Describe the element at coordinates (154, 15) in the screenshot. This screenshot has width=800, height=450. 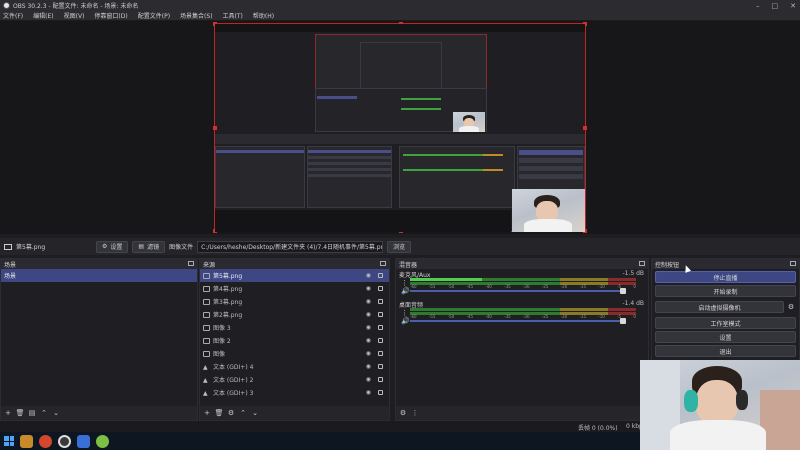
I see `menu-profile: 配置文件(P)` at that location.